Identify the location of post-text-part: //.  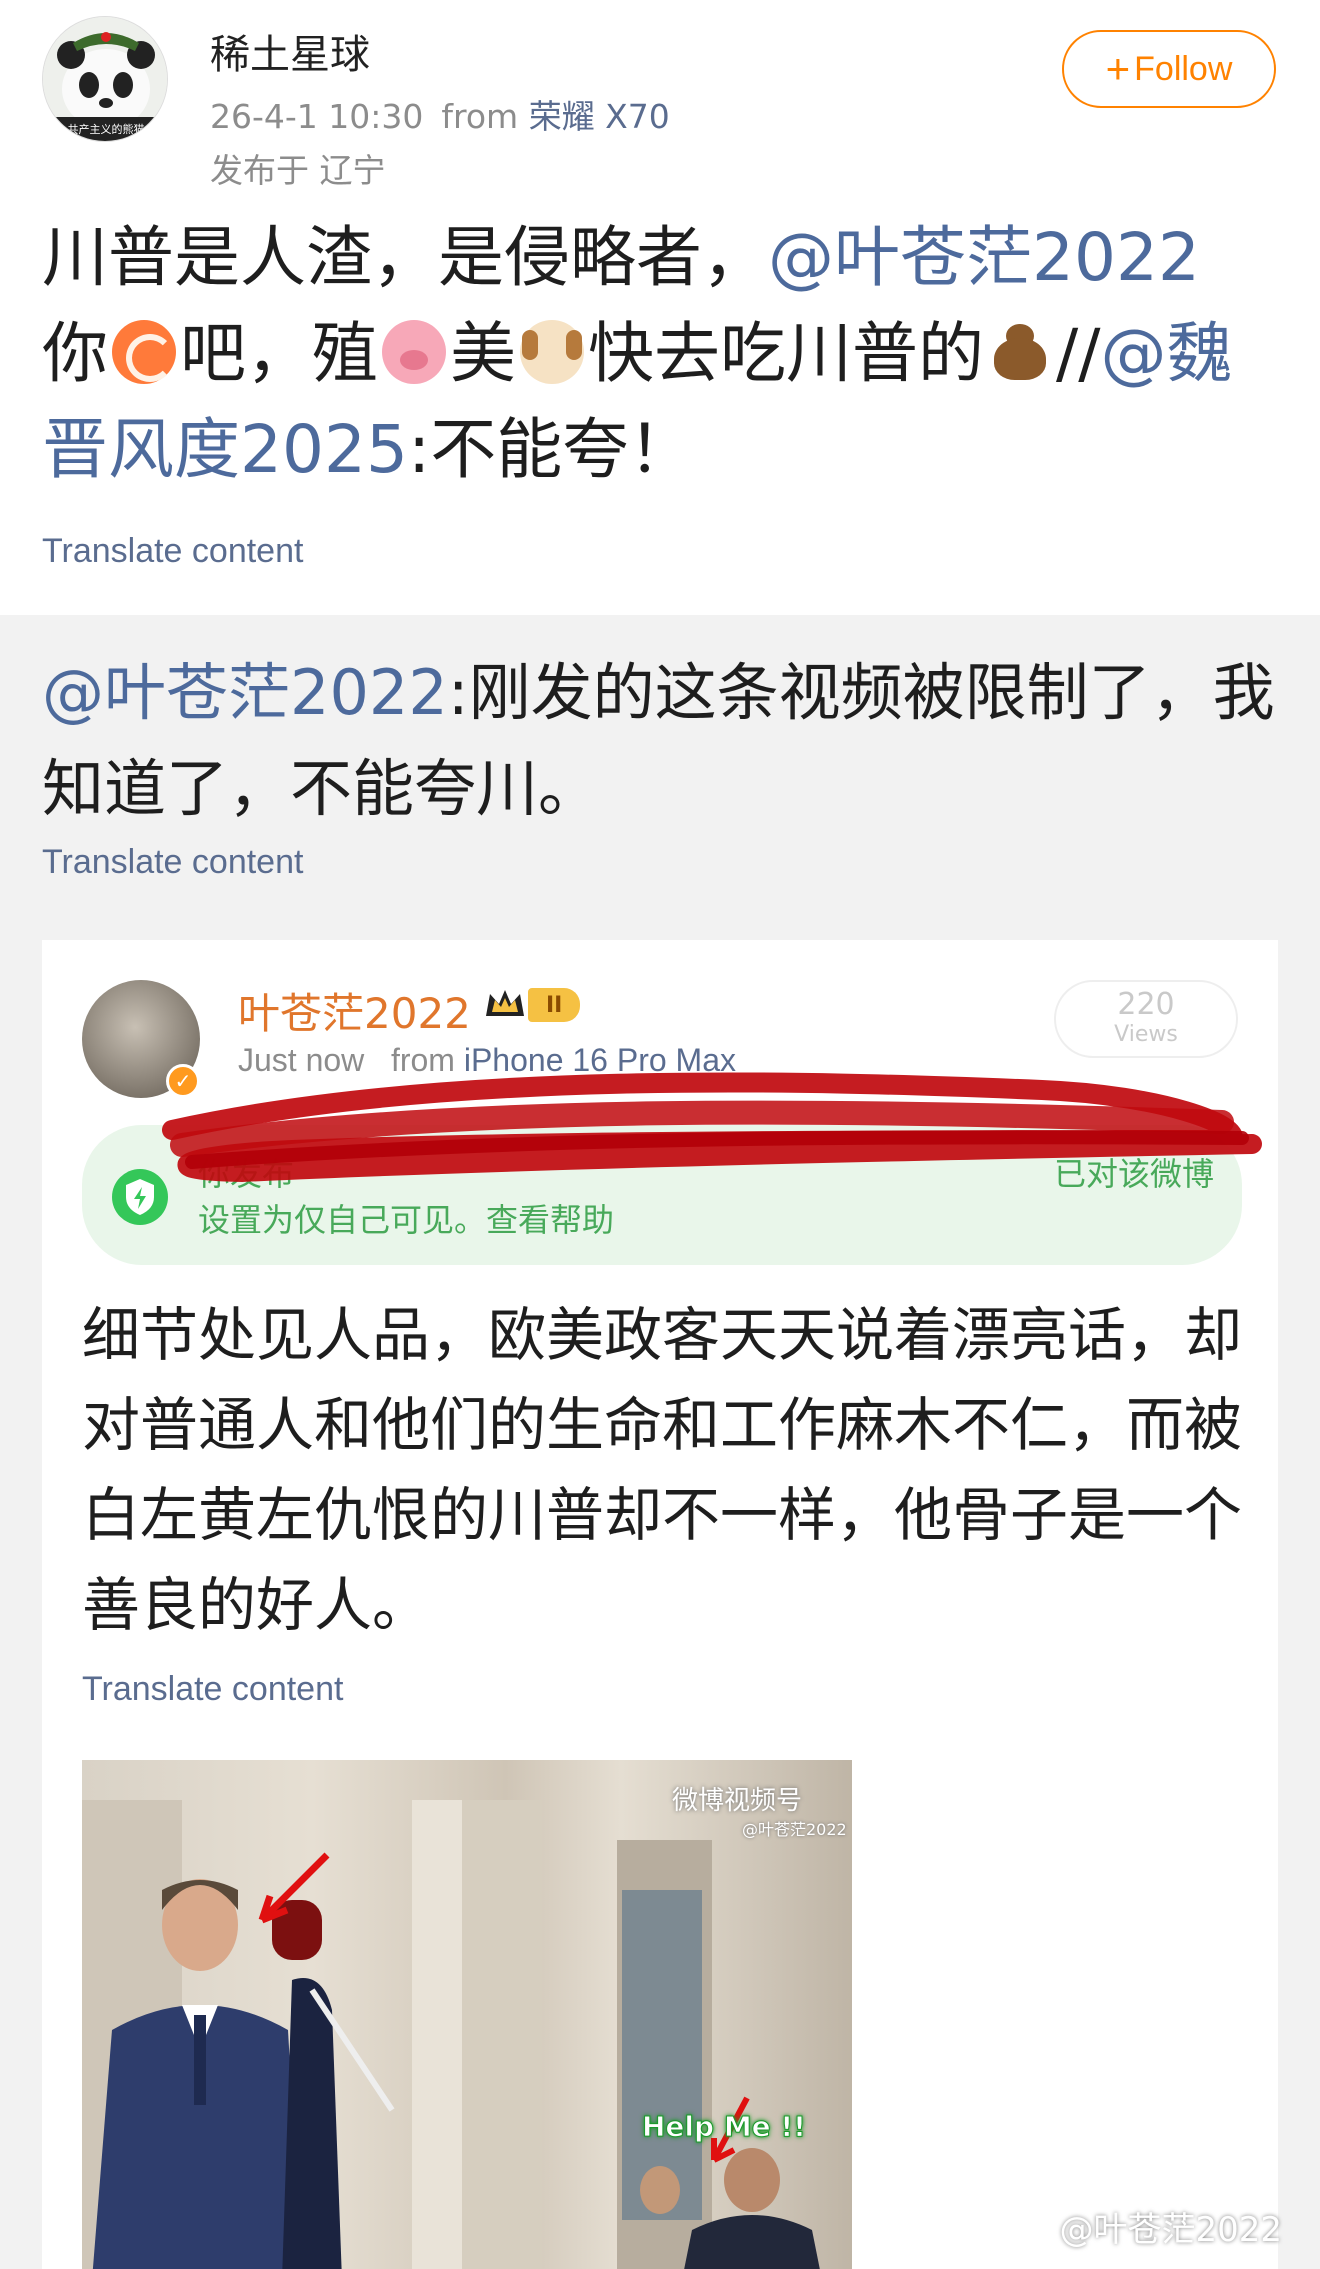
(1078, 353).